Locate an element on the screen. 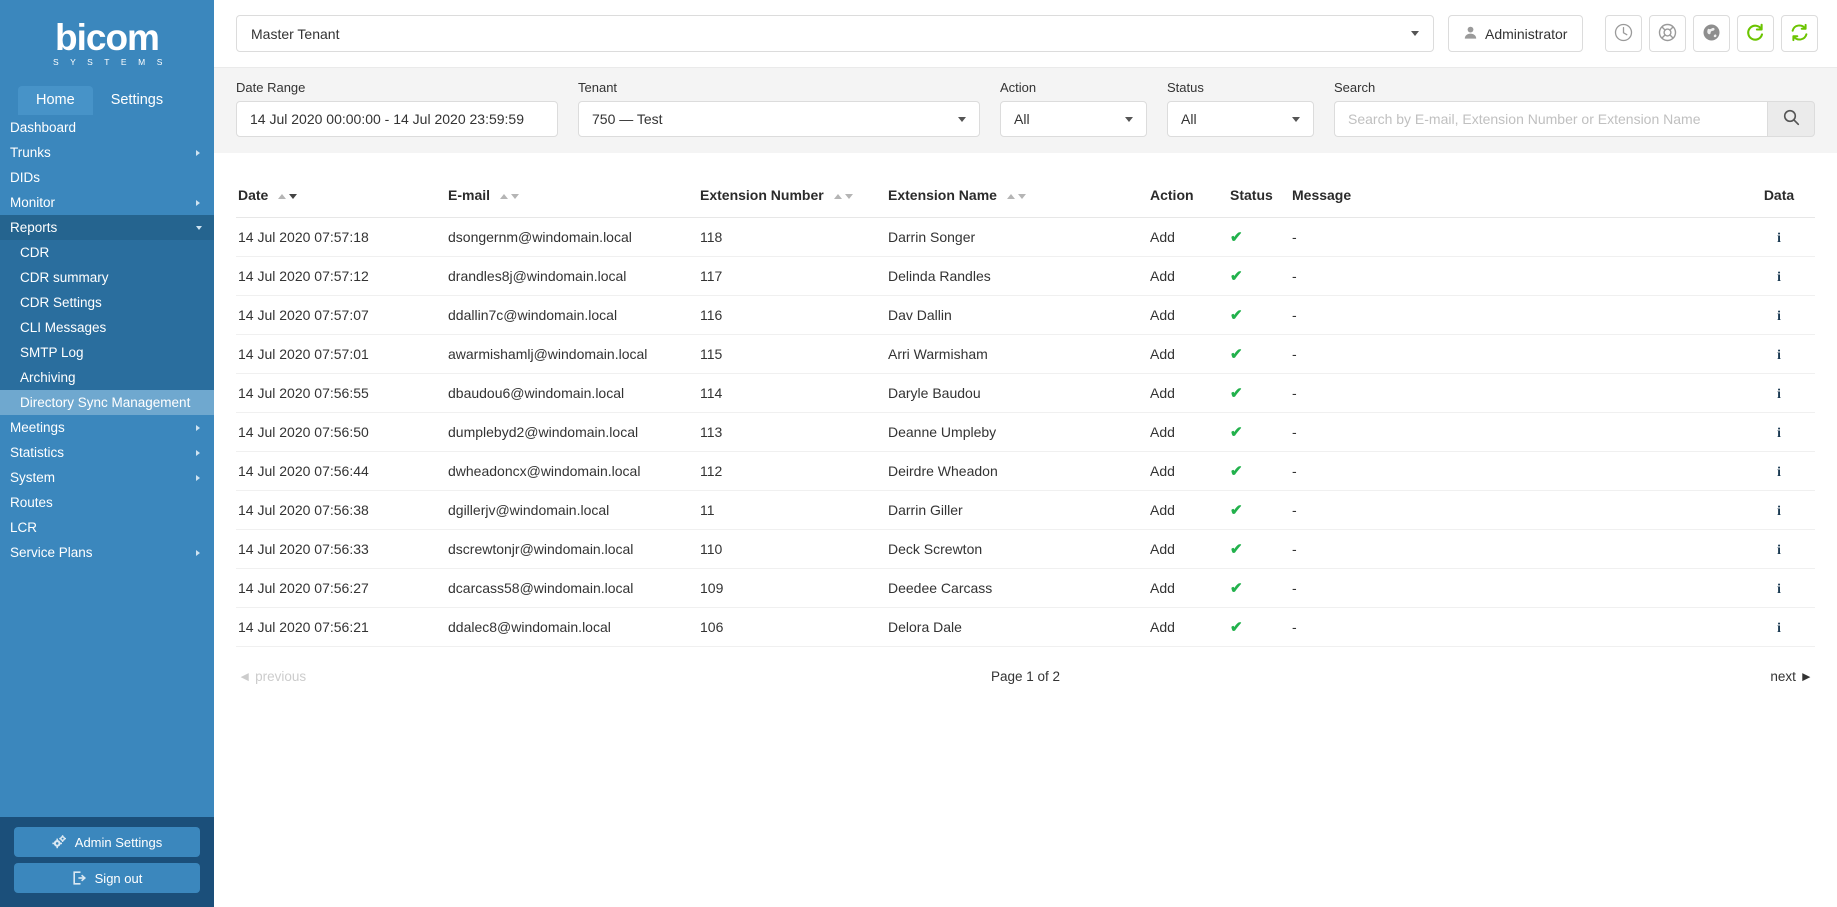  sidebar-item-routes: Routes is located at coordinates (107, 502).